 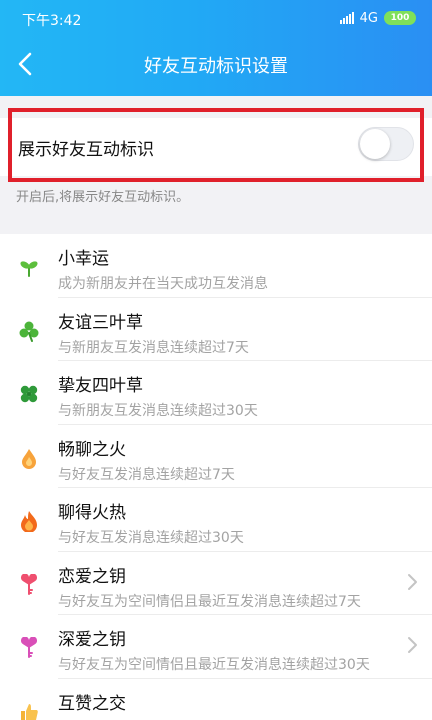 What do you see at coordinates (216, 520) in the screenshot?
I see `list-item: 聊得火热 与好友互发消息连续超过30天` at bounding box center [216, 520].